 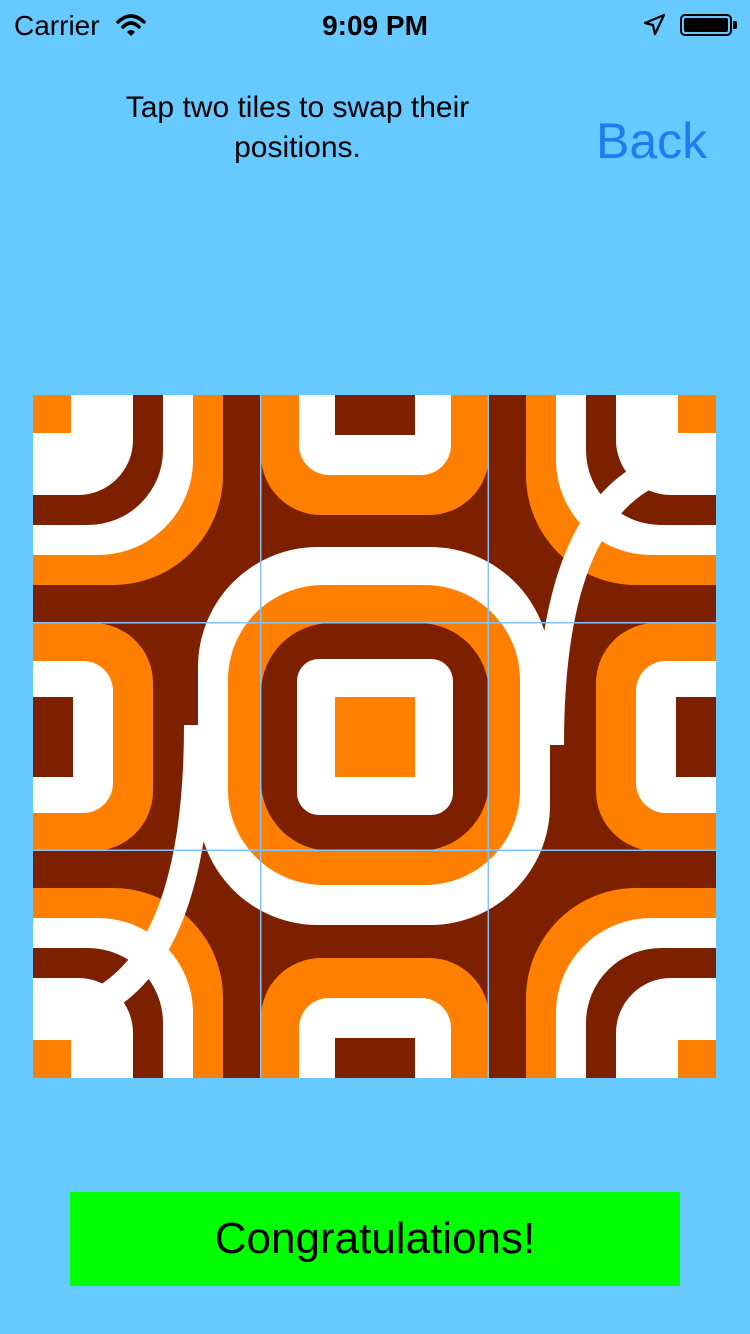 I want to click on battery-level, so click(x=706, y=25).